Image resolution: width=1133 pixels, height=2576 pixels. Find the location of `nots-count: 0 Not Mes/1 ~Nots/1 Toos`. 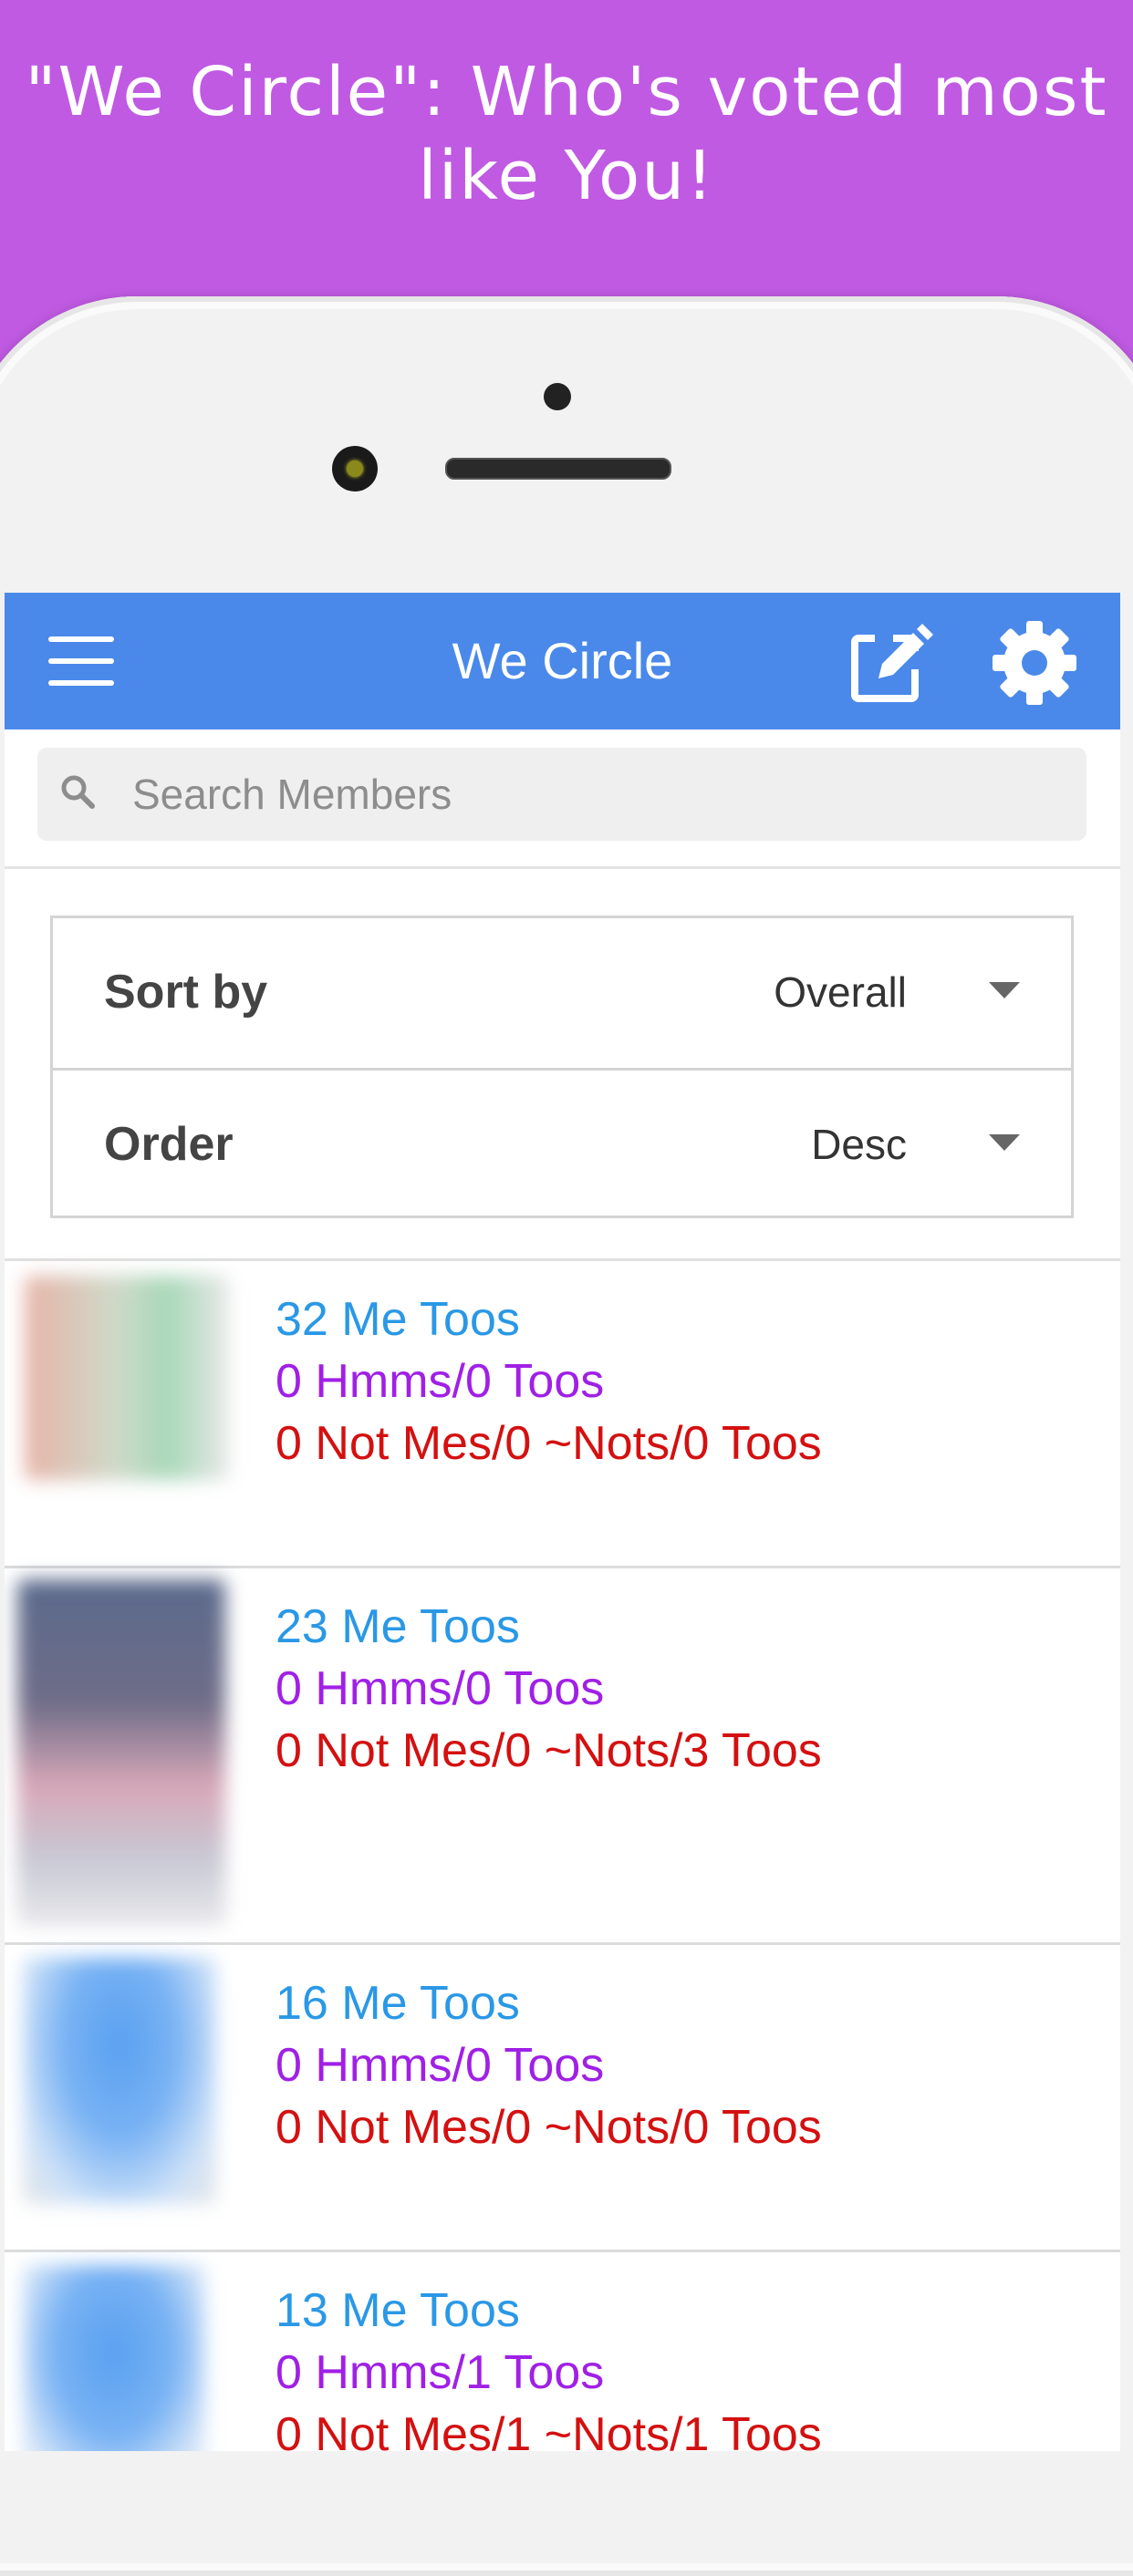

nots-count: 0 Not Mes/1 ~Nots/1 Toos is located at coordinates (549, 2429).